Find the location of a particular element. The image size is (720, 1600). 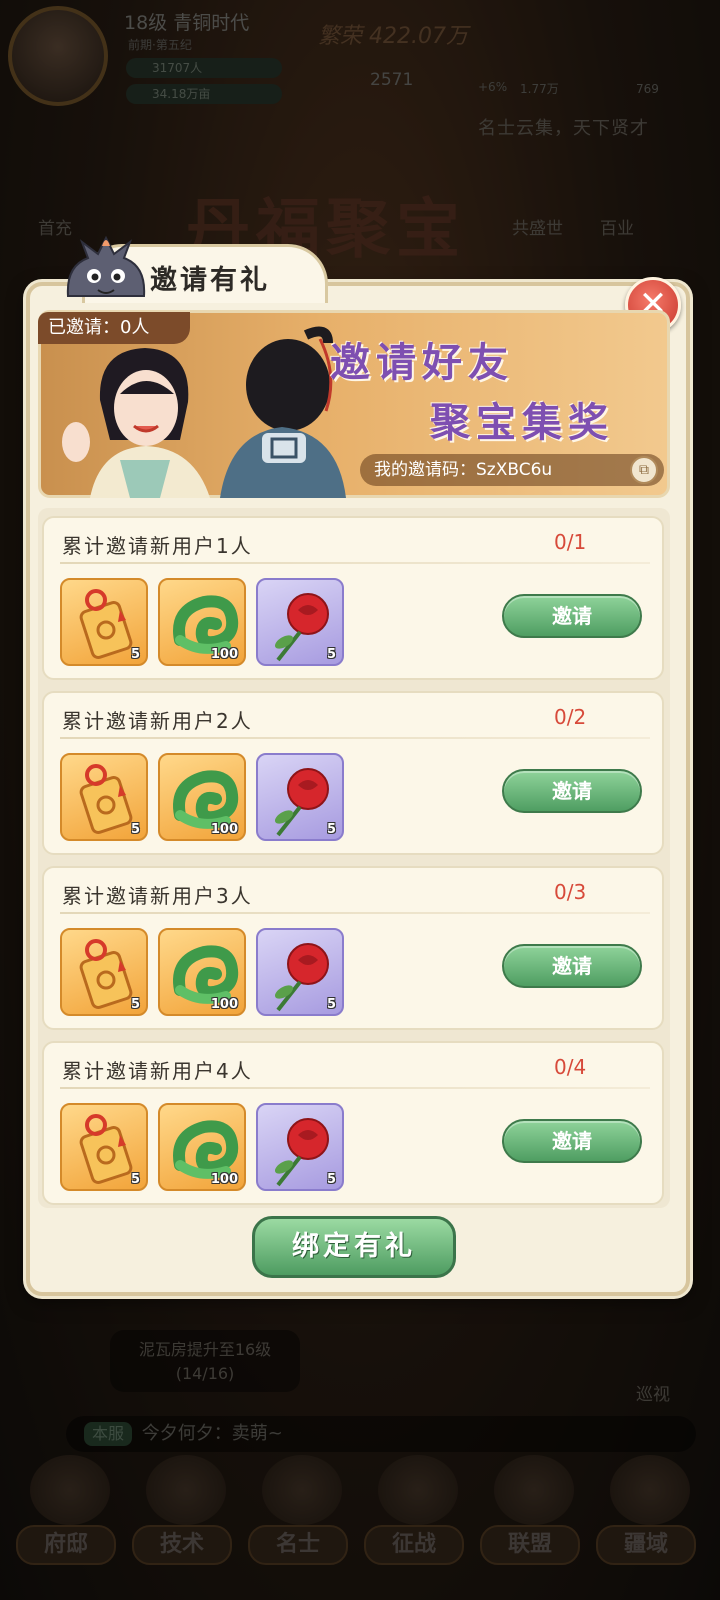

dragon-mascot-icon is located at coordinates (106, 266).